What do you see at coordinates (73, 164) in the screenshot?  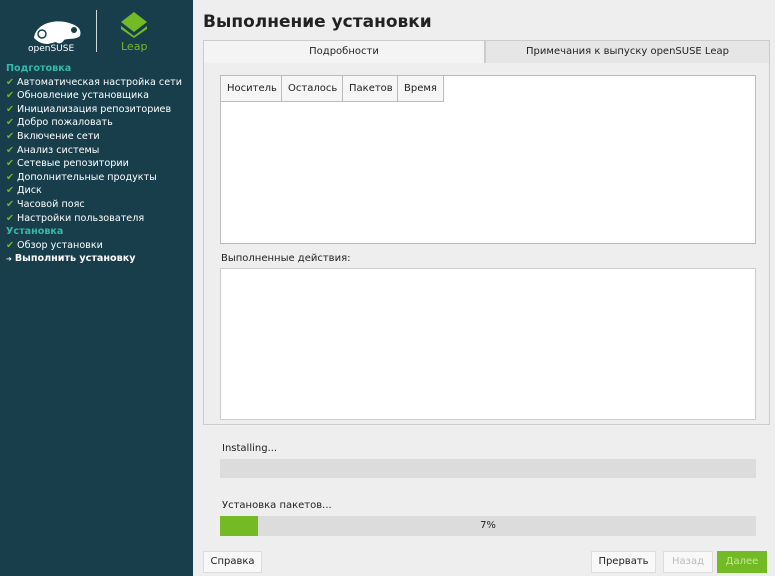 I see `step-label: Сетевые репозитории` at bounding box center [73, 164].